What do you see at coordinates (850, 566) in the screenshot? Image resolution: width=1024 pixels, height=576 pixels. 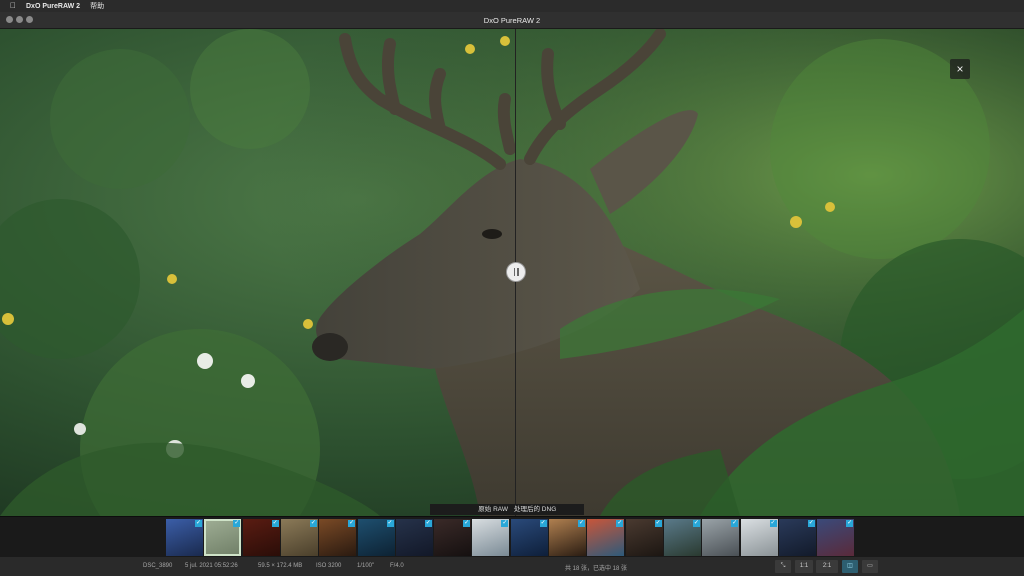 I see `split-view-icon: ◫` at bounding box center [850, 566].